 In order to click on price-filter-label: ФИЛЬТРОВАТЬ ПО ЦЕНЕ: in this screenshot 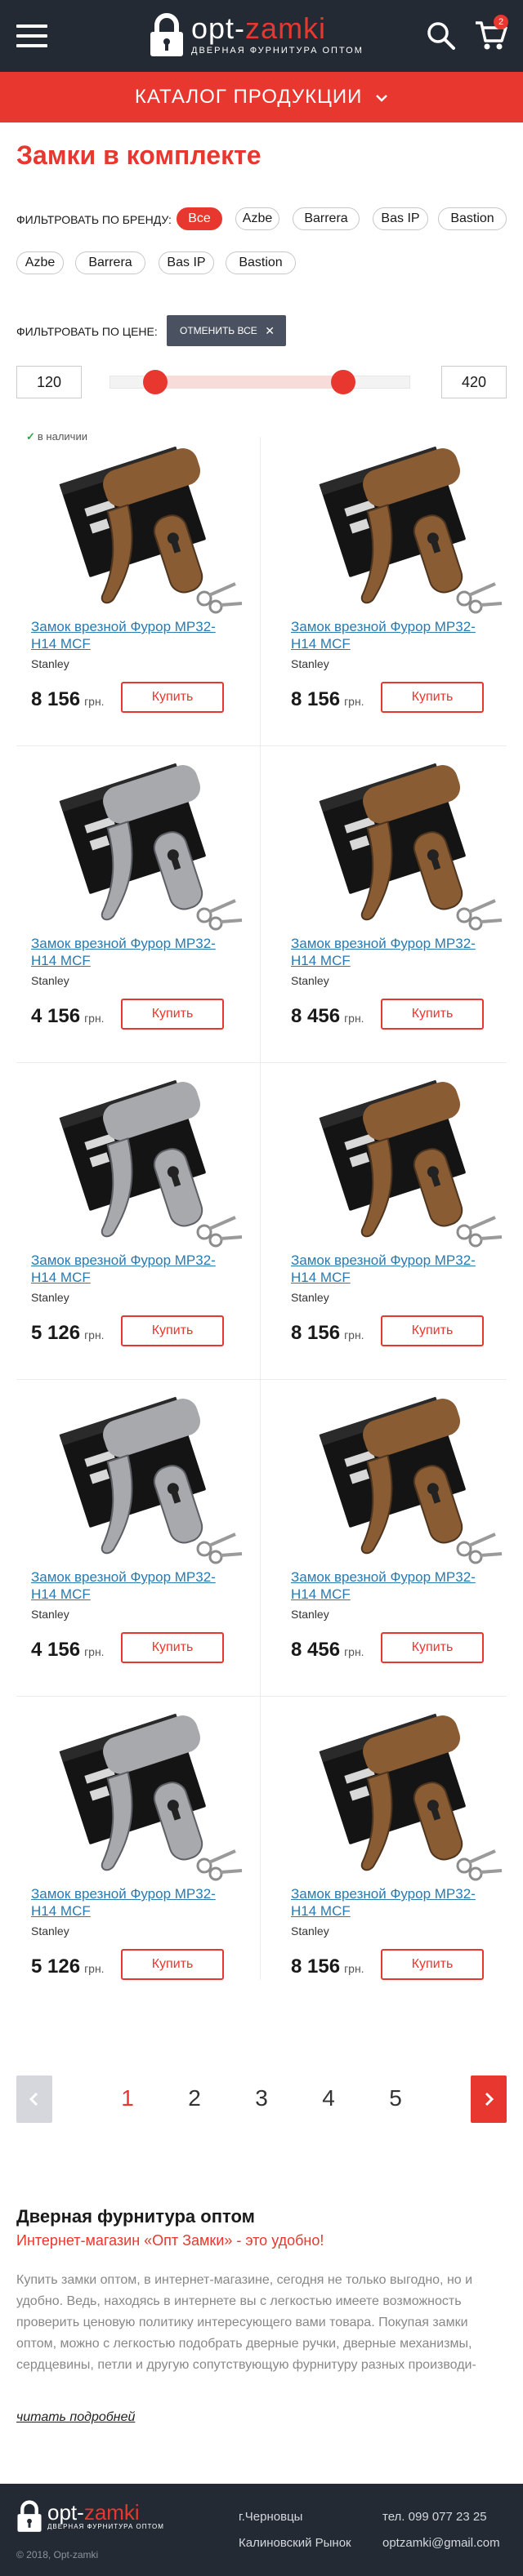, I will do `click(87, 331)`.